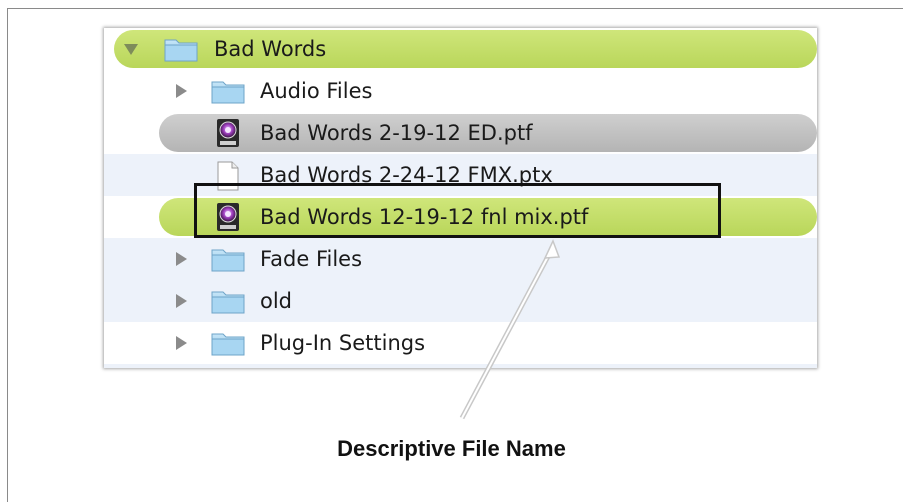 The width and height of the screenshot is (903, 502). What do you see at coordinates (451, 448) in the screenshot?
I see `annotation-caption: Descriptive File Name` at bounding box center [451, 448].